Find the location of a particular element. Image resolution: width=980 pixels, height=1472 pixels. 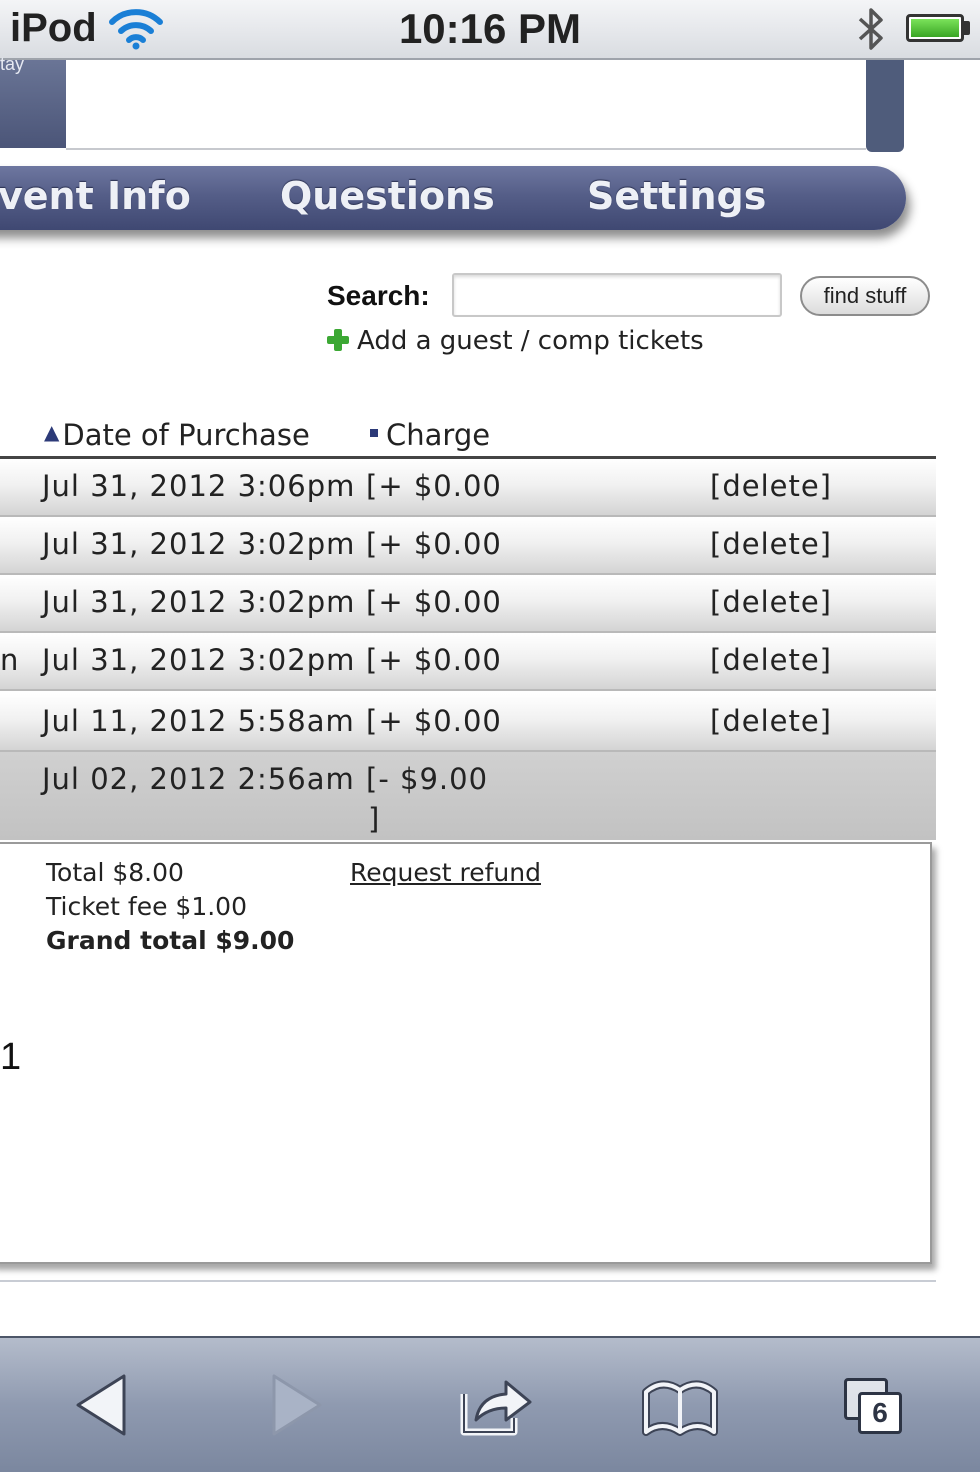

header-fragment-text: tay is located at coordinates (12, 64).